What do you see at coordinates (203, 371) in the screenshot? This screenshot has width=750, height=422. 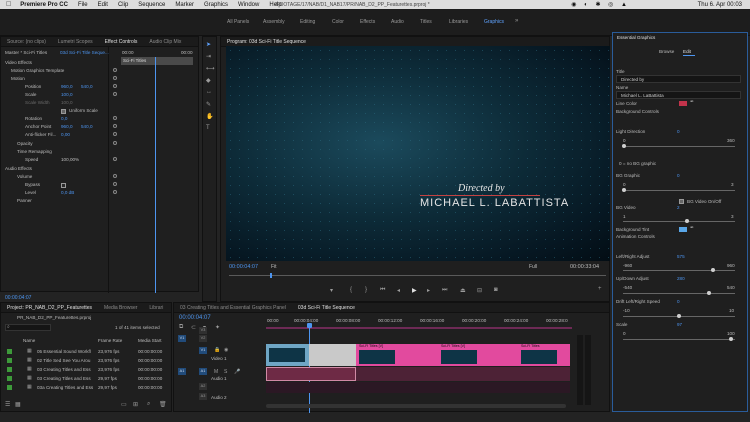 I see `track-target-a1: A1` at bounding box center [203, 371].